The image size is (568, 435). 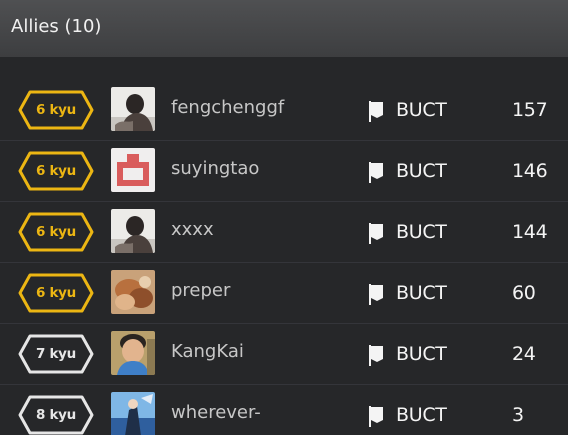 What do you see at coordinates (207, 352) in the screenshot?
I see `username-link: KangKai` at bounding box center [207, 352].